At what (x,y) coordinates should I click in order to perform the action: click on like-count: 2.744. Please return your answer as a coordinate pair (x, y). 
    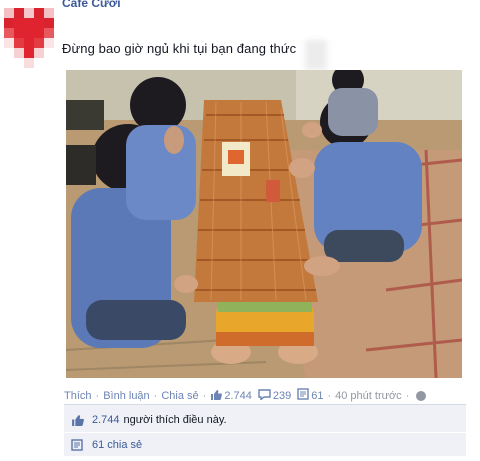
    Looking at the image, I should click on (231, 396).